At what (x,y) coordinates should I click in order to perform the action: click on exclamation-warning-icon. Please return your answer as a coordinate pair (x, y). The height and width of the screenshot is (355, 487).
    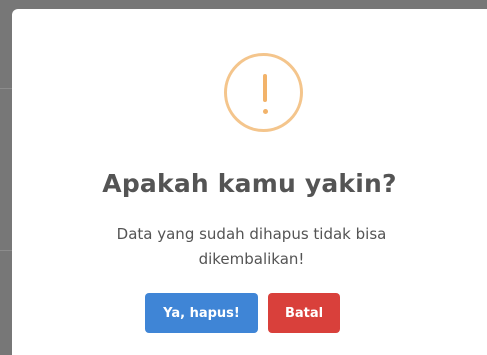
    Looking at the image, I should click on (263, 92).